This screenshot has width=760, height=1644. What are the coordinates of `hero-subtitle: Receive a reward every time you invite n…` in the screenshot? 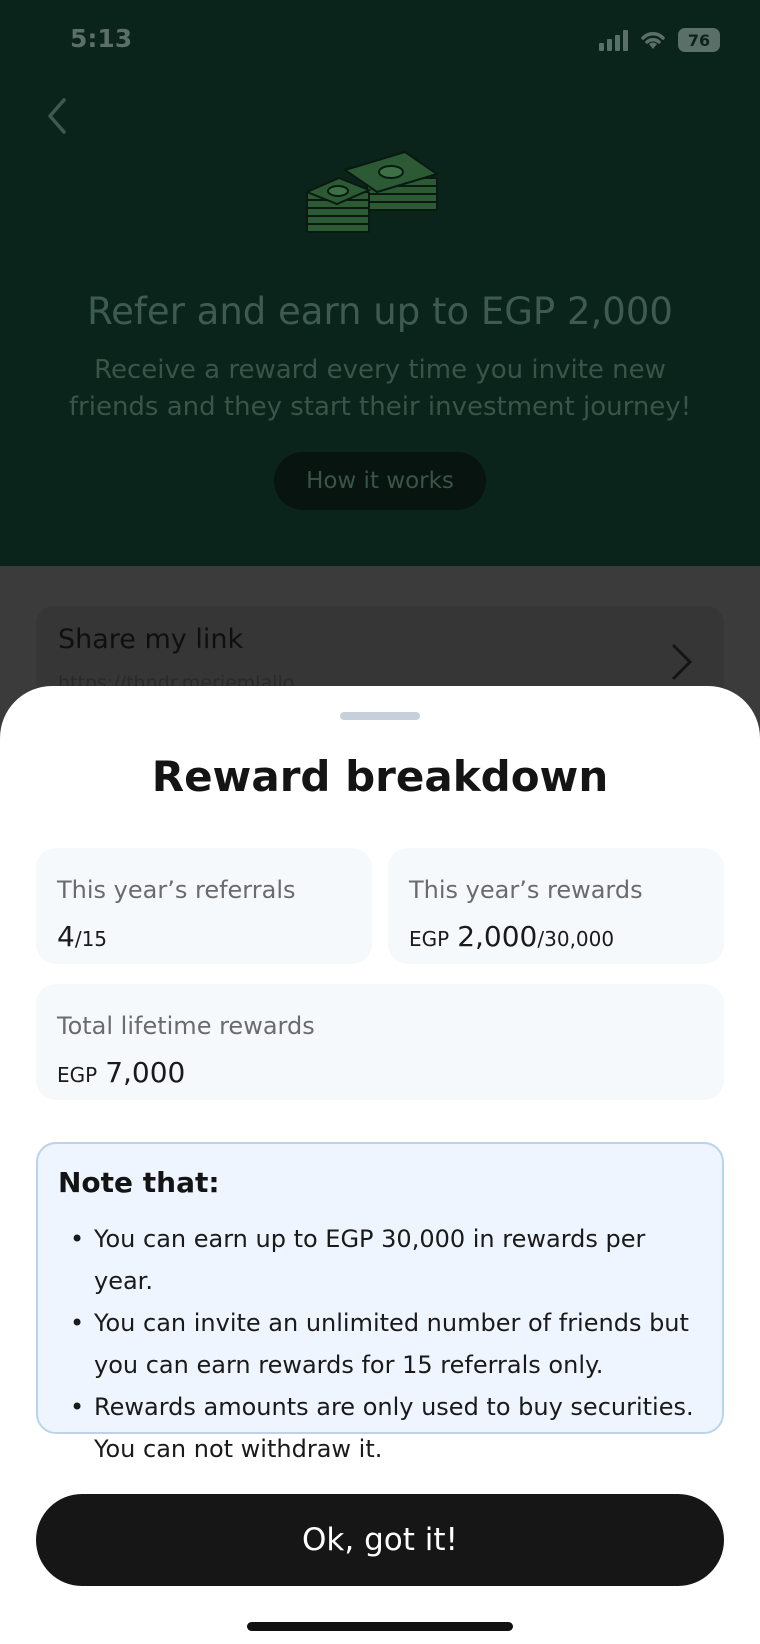 It's located at (380, 388).